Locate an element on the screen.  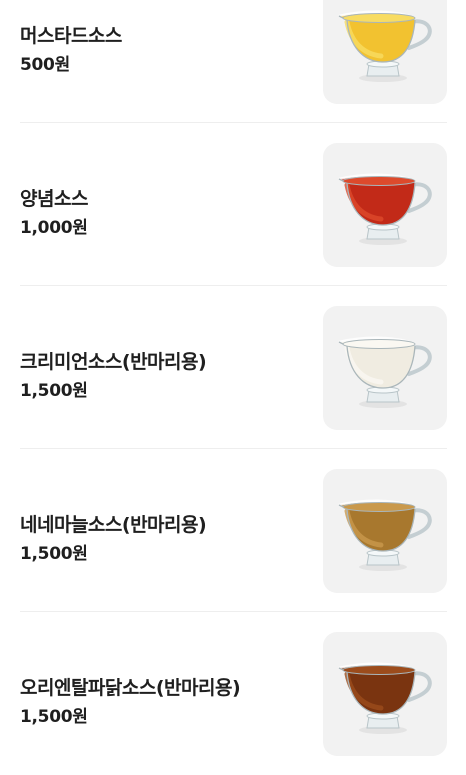
menu-item-name: 오리엔탈파닭소스(반마리용) is located at coordinates (130, 688).